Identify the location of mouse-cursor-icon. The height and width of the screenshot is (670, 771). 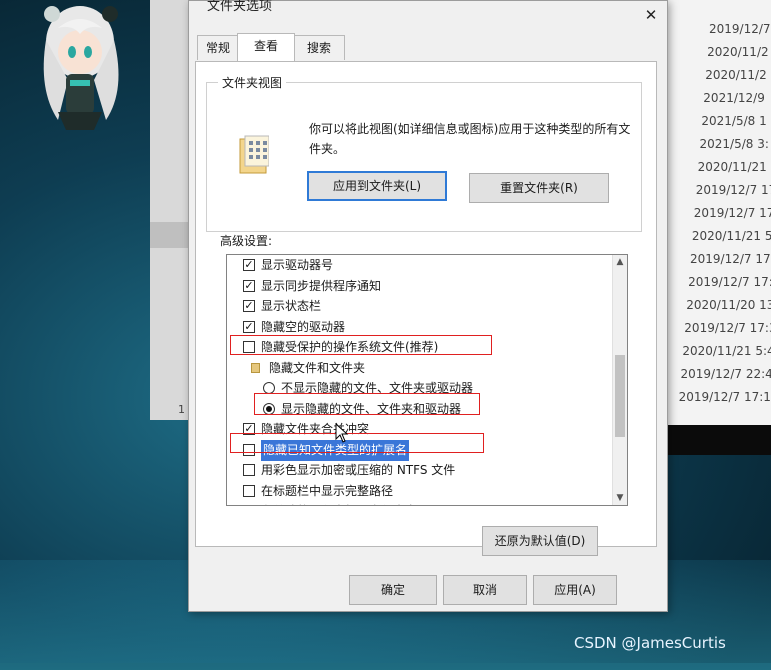
(342, 433).